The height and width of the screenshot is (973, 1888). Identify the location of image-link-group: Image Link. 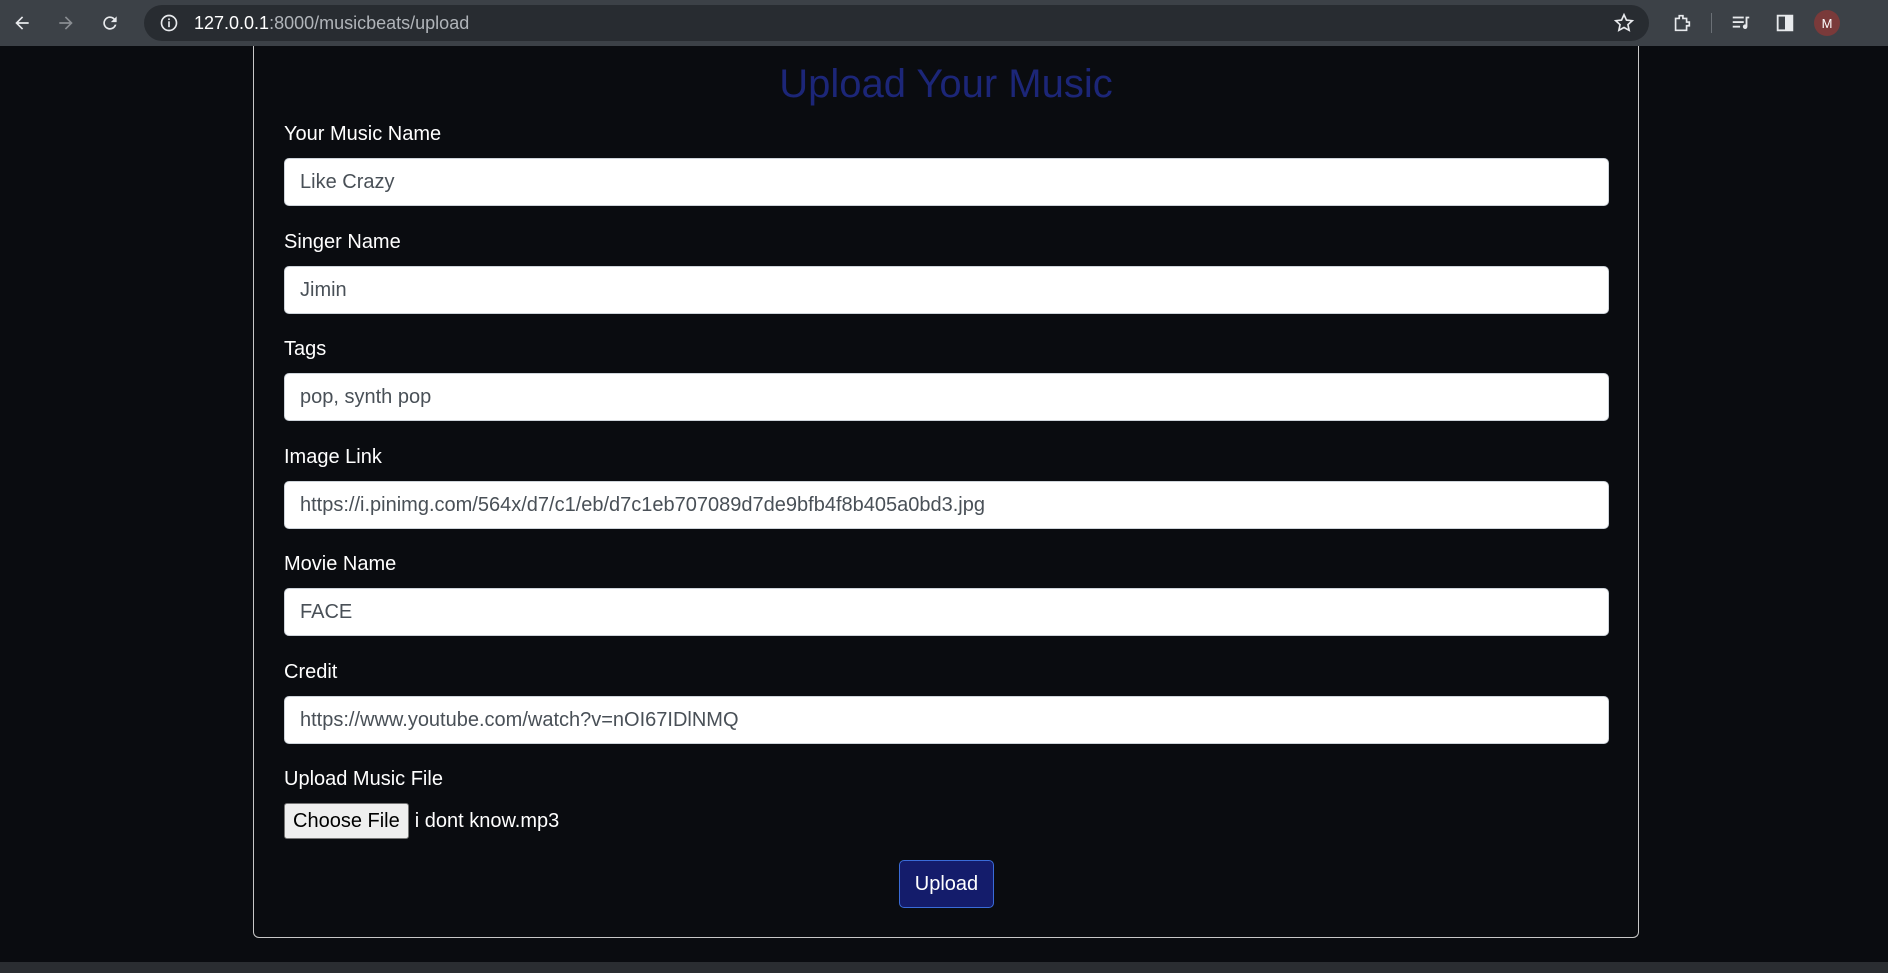
(946, 487).